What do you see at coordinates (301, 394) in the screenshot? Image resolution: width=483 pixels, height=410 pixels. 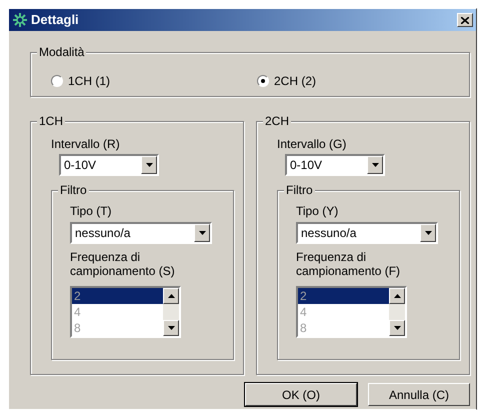 I see `dialog-button: OK (O)` at bounding box center [301, 394].